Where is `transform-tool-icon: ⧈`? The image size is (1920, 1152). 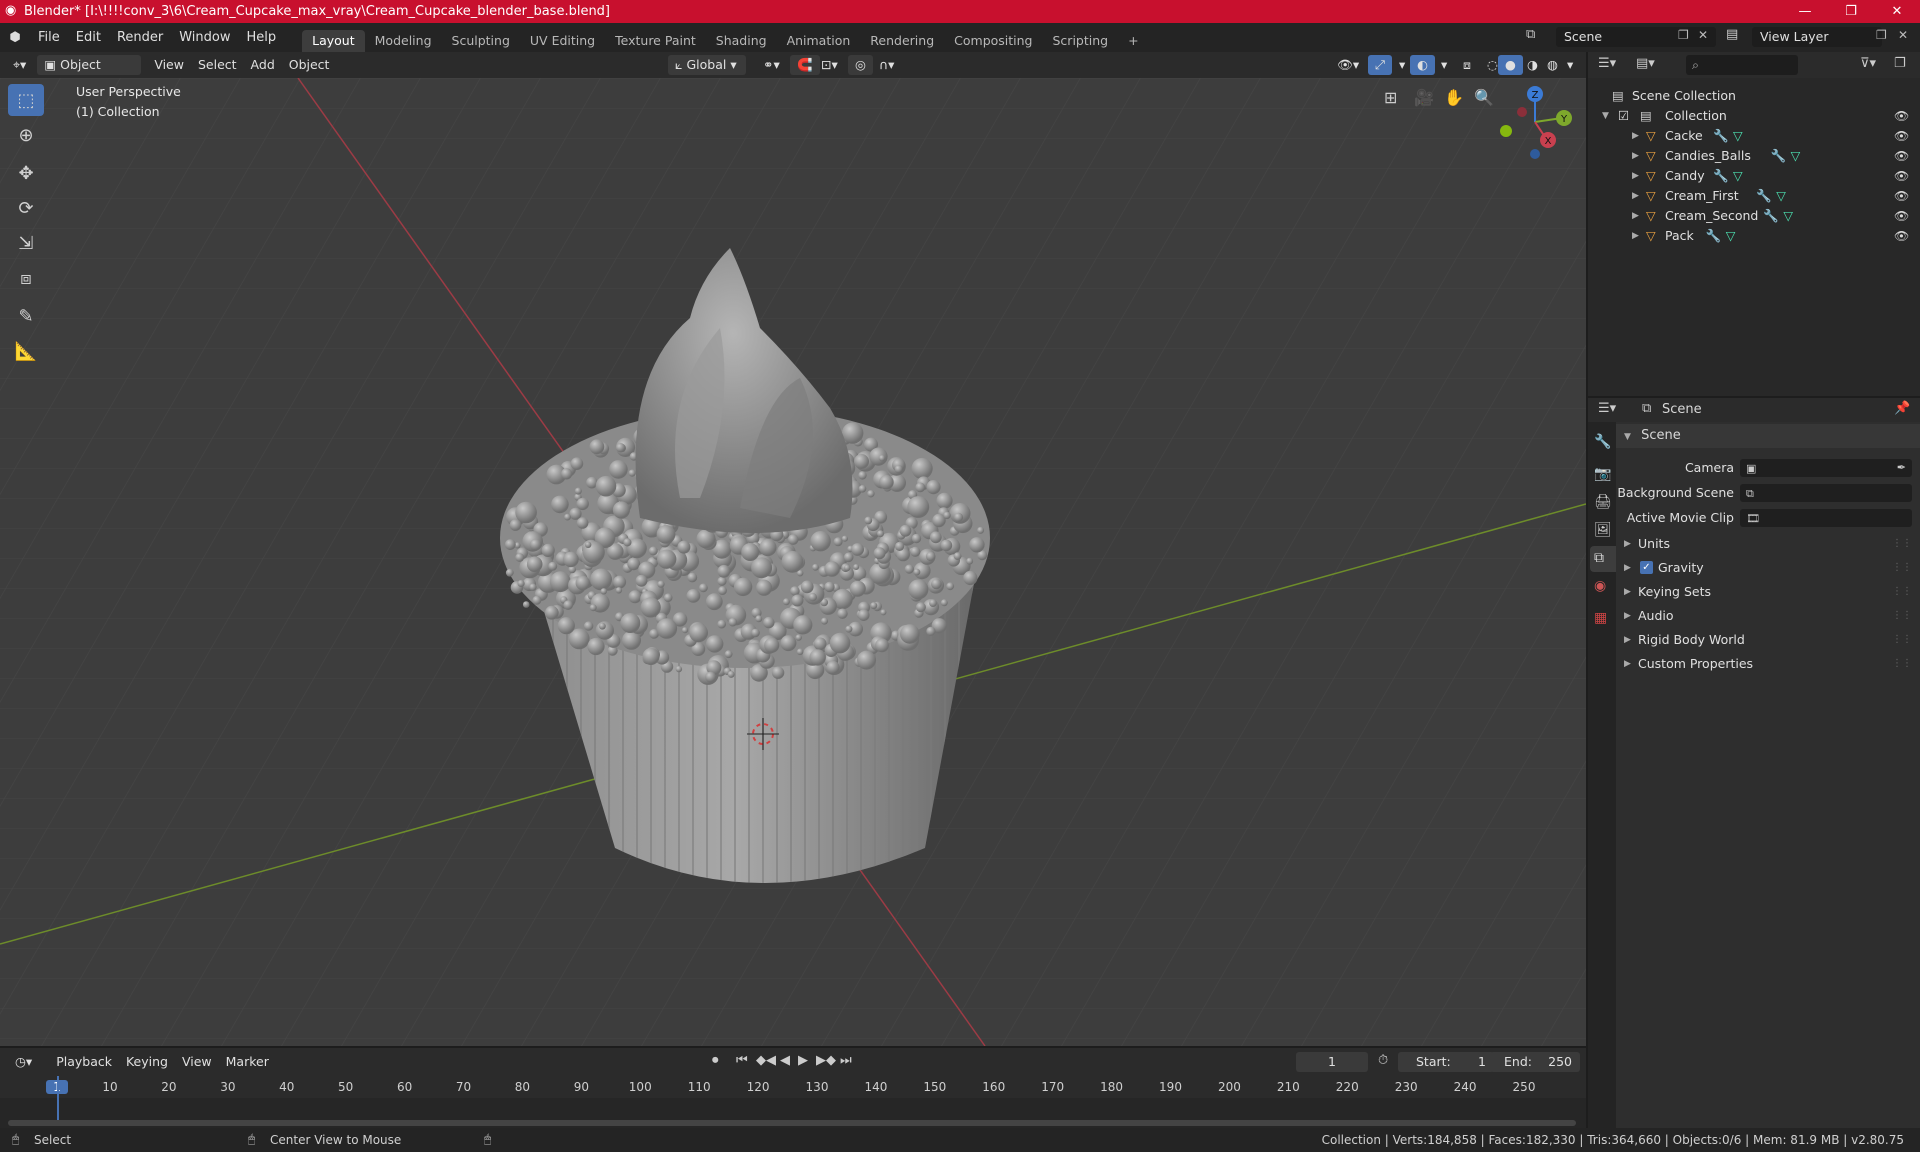
transform-tool-icon: ⧈ is located at coordinates (26, 278).